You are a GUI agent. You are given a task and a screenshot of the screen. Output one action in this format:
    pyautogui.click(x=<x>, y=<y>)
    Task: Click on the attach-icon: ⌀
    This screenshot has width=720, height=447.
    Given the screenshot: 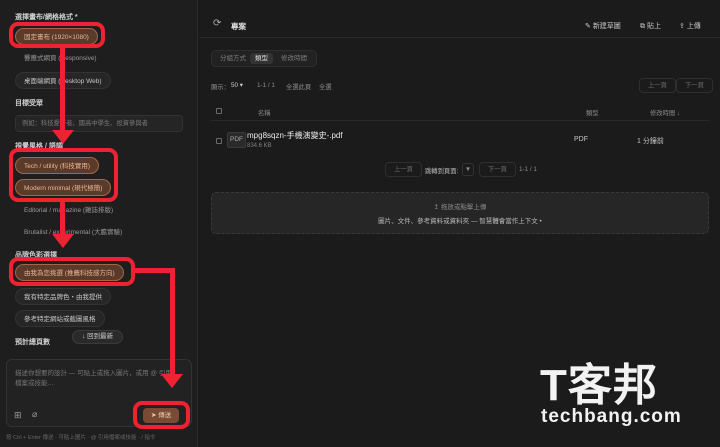 What is the action you would take?
    pyautogui.click(x=34, y=414)
    